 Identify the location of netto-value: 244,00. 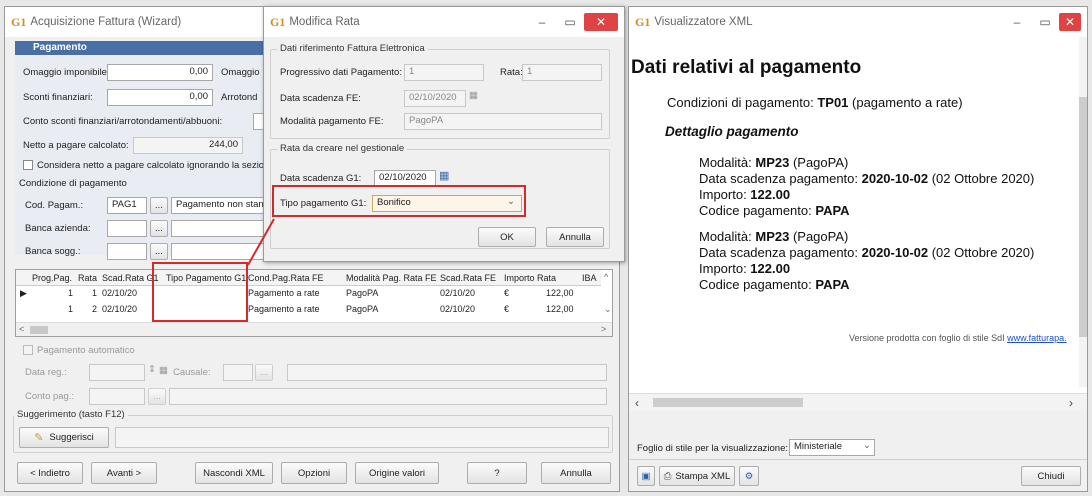
(188, 145).